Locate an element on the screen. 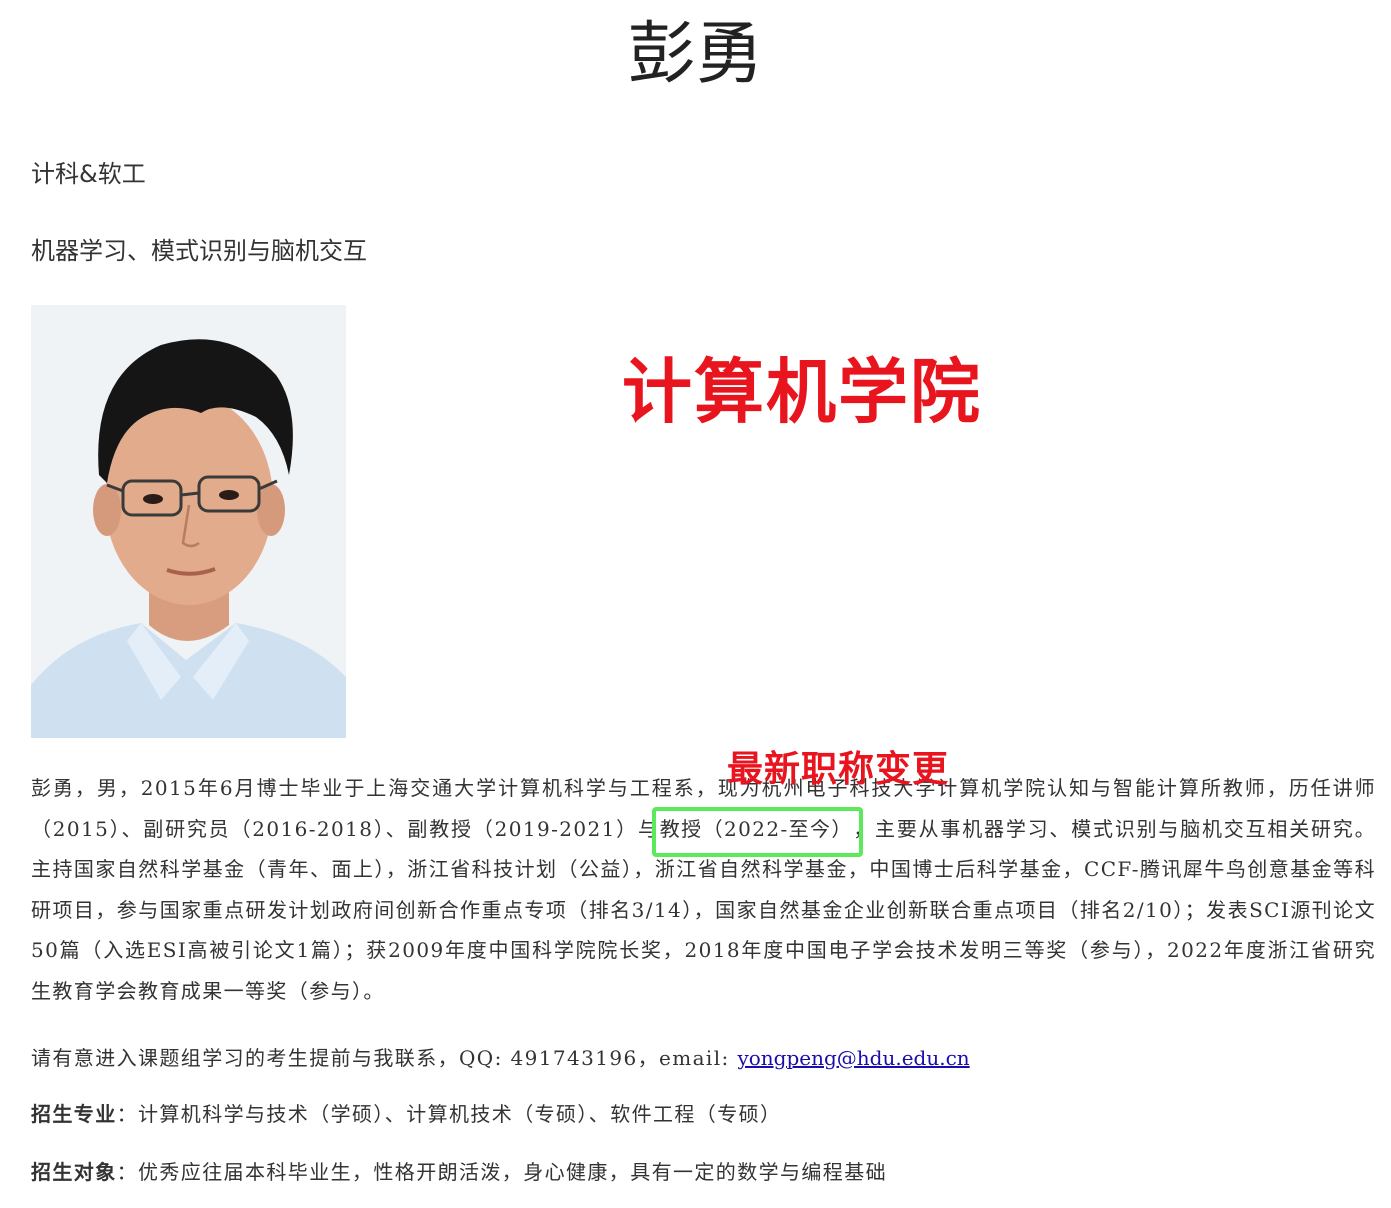  profile-photo is located at coordinates (188, 521).